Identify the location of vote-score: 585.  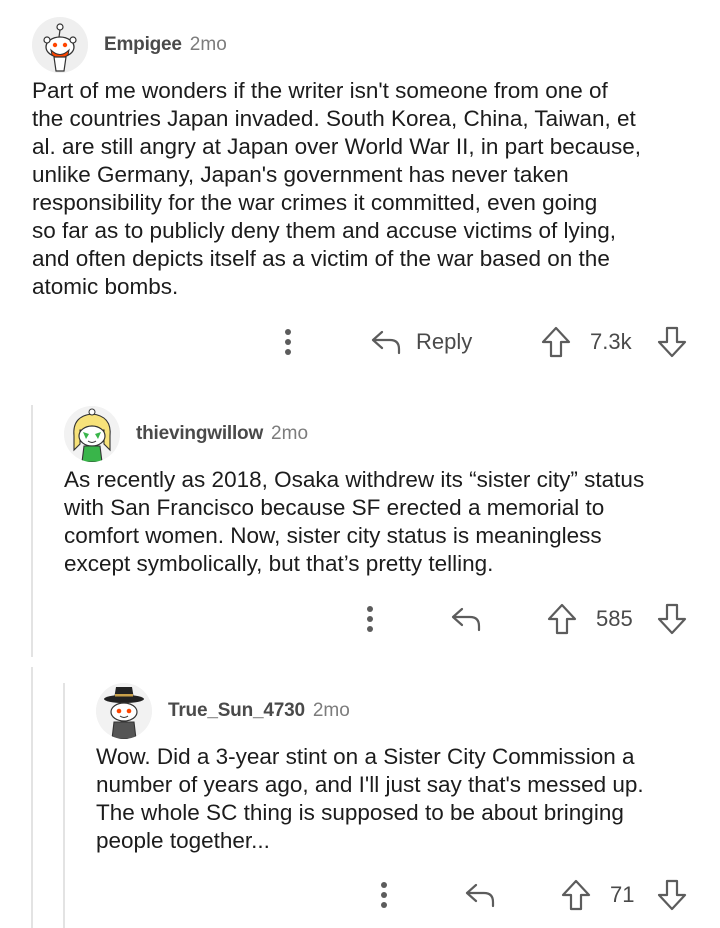
(614, 618).